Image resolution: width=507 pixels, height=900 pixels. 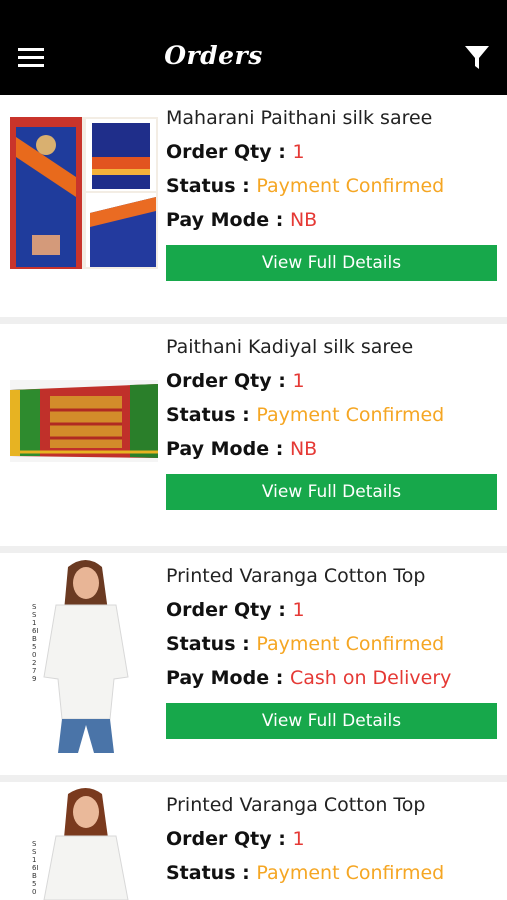 I want to click on sku-label: SS16IB50279, so click(x=35, y=643).